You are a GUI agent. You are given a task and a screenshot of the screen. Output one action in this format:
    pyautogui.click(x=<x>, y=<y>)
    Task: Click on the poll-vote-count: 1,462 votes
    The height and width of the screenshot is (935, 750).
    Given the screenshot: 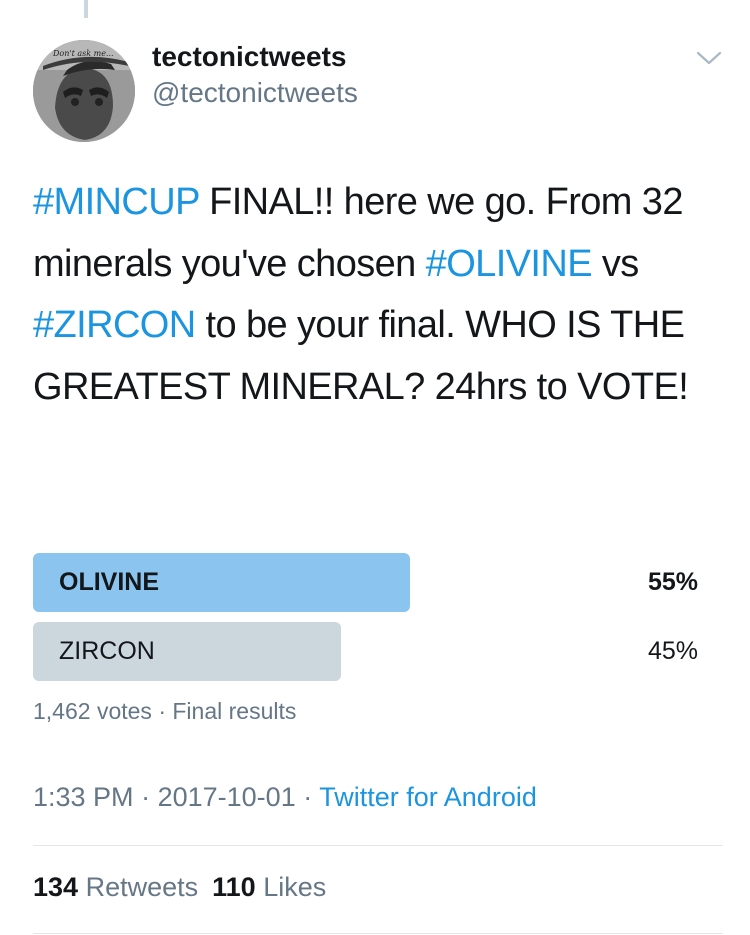 What is the action you would take?
    pyautogui.click(x=92, y=711)
    